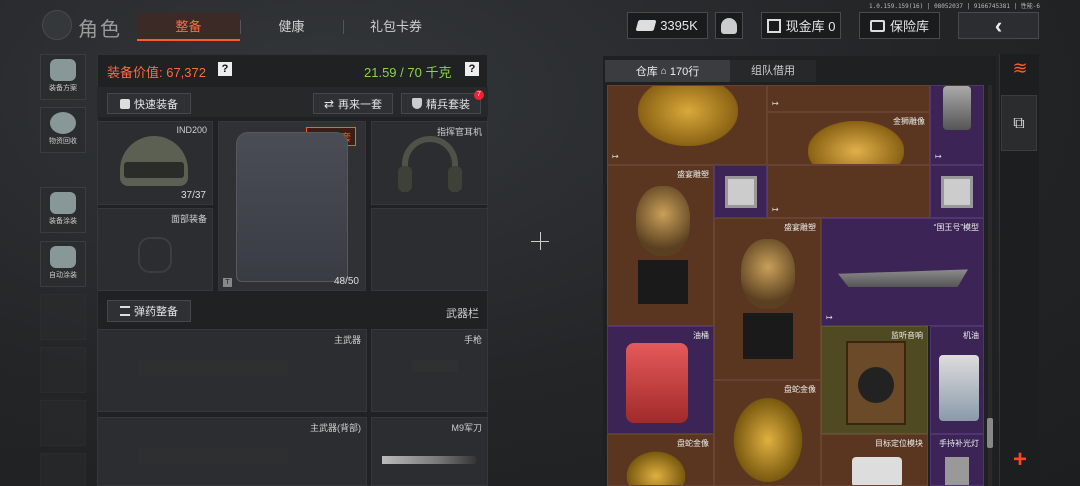 The height and width of the screenshot is (486, 1080). I want to click on container-stack-icon: ⧉, so click(1019, 123).